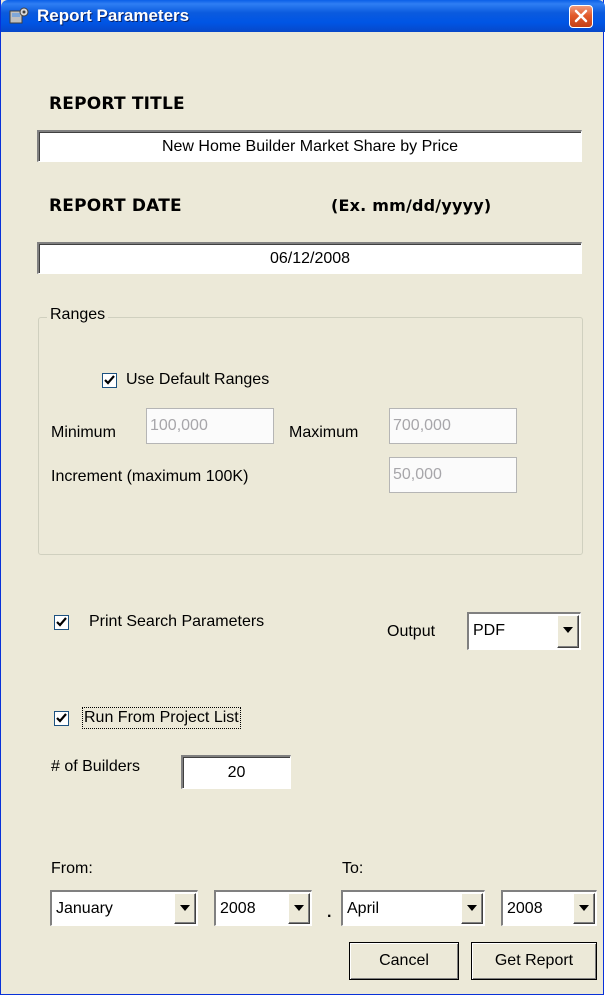 This screenshot has height=997, width=606. I want to click on app-icon, so click(19, 16).